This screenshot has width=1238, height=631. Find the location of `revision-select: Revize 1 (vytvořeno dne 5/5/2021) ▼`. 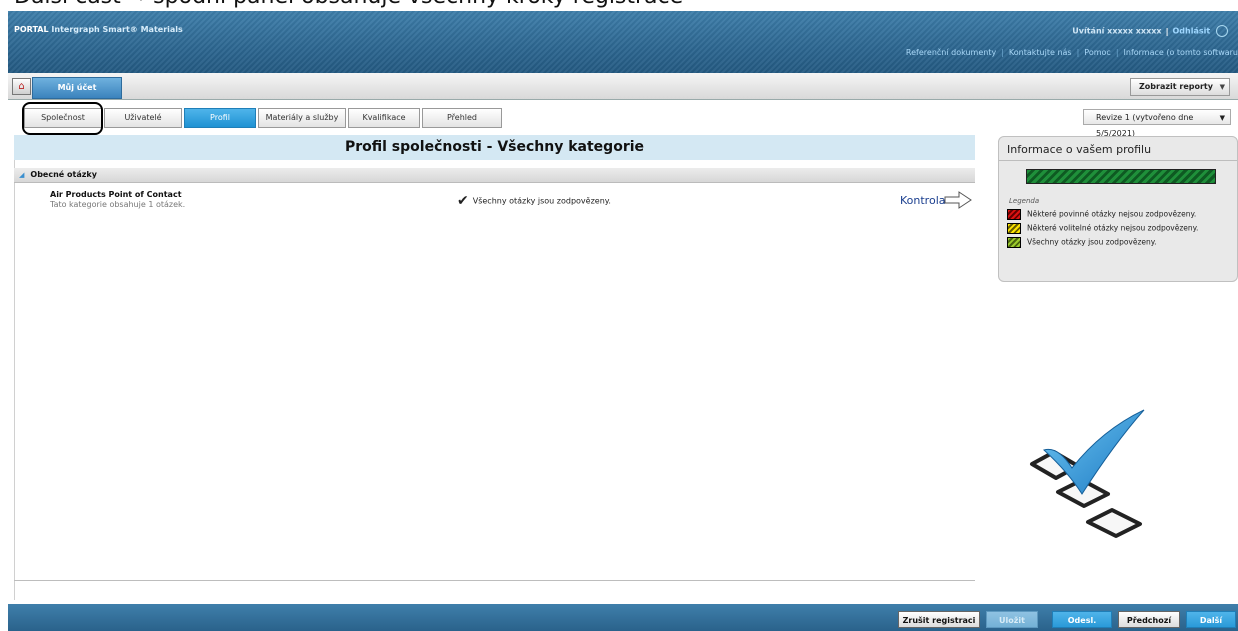

revision-select: Revize 1 (vytvořeno dne 5/5/2021) ▼ is located at coordinates (1157, 123).